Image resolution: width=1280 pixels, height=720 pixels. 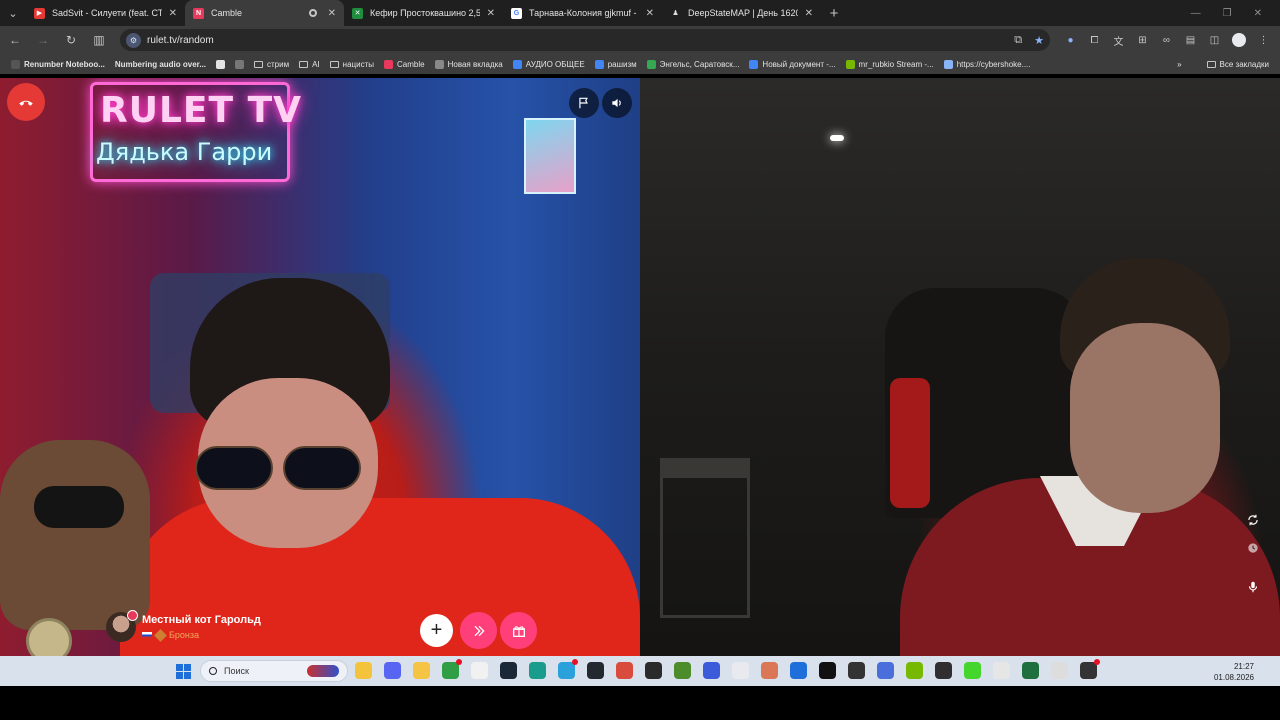 I want to click on doc-icon, so click(x=599, y=64).